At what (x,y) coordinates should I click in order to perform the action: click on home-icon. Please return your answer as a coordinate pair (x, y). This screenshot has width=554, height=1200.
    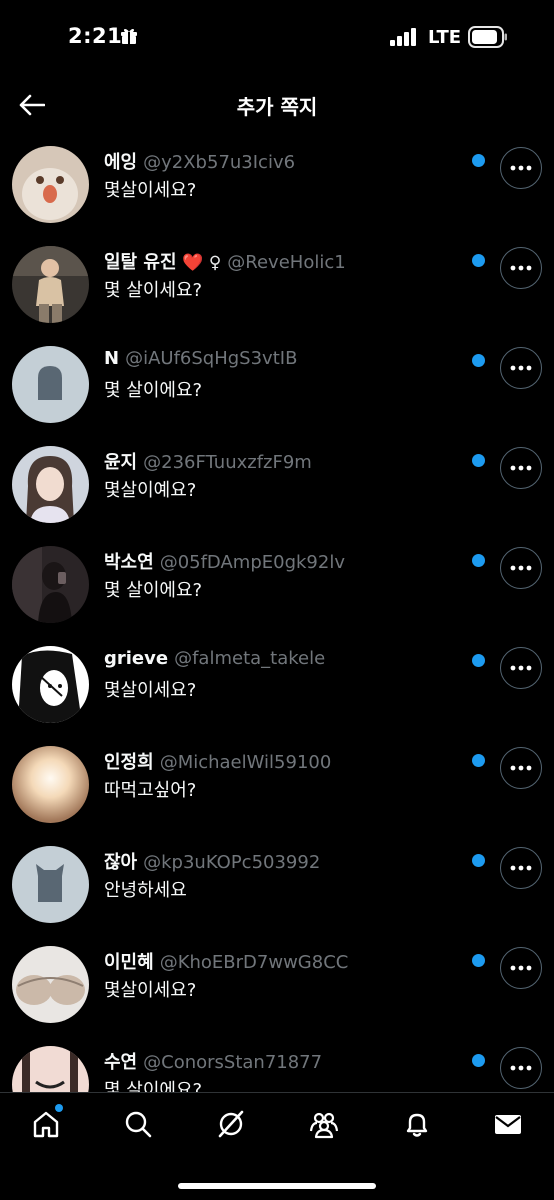
    Looking at the image, I should click on (46, 1124).